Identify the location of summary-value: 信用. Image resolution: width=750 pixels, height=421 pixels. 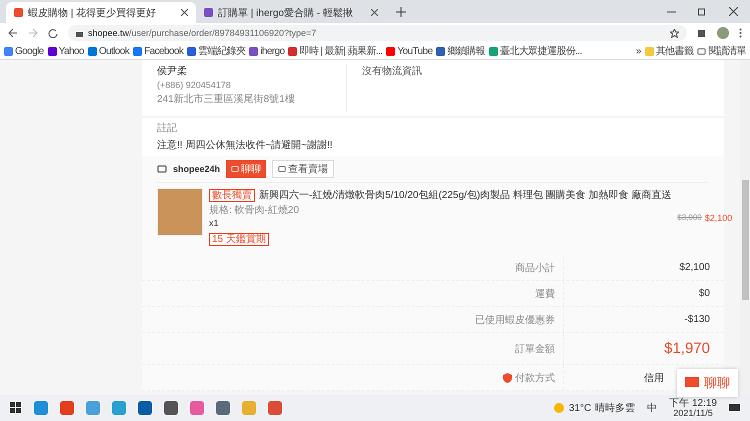
(654, 378).